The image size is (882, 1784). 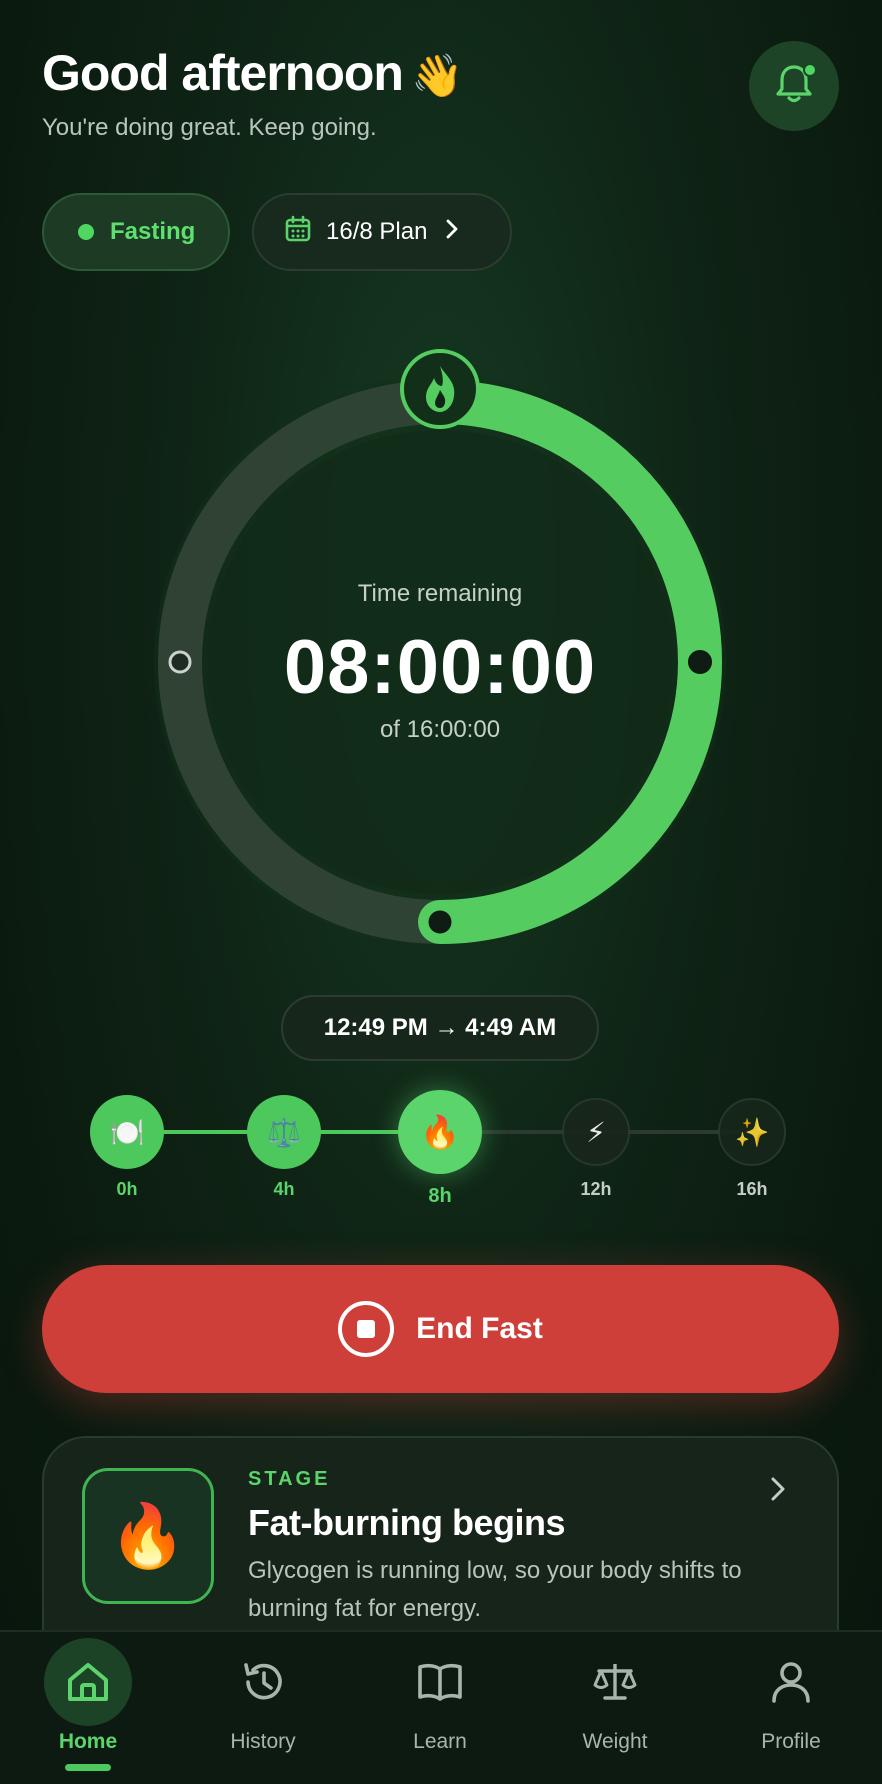 What do you see at coordinates (263, 1682) in the screenshot?
I see `history-icon` at bounding box center [263, 1682].